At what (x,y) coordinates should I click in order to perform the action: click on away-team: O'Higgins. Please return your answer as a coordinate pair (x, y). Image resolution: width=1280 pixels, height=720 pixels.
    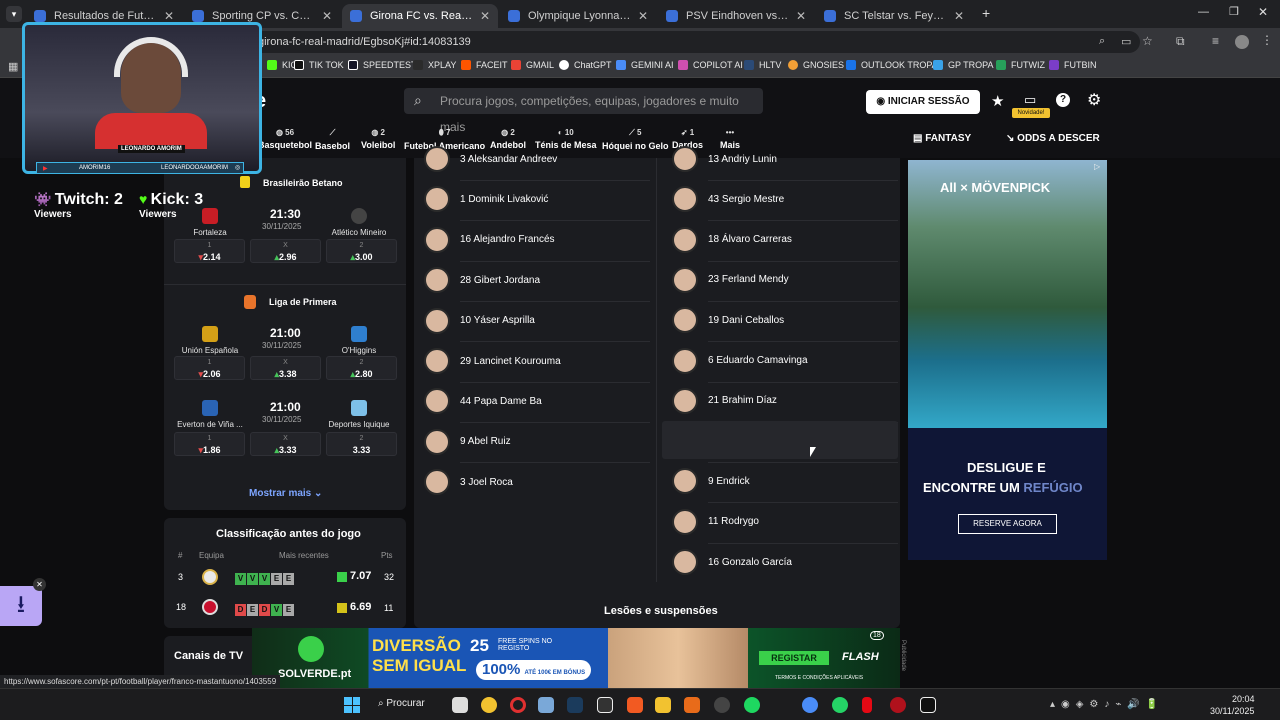
    Looking at the image, I should click on (359, 340).